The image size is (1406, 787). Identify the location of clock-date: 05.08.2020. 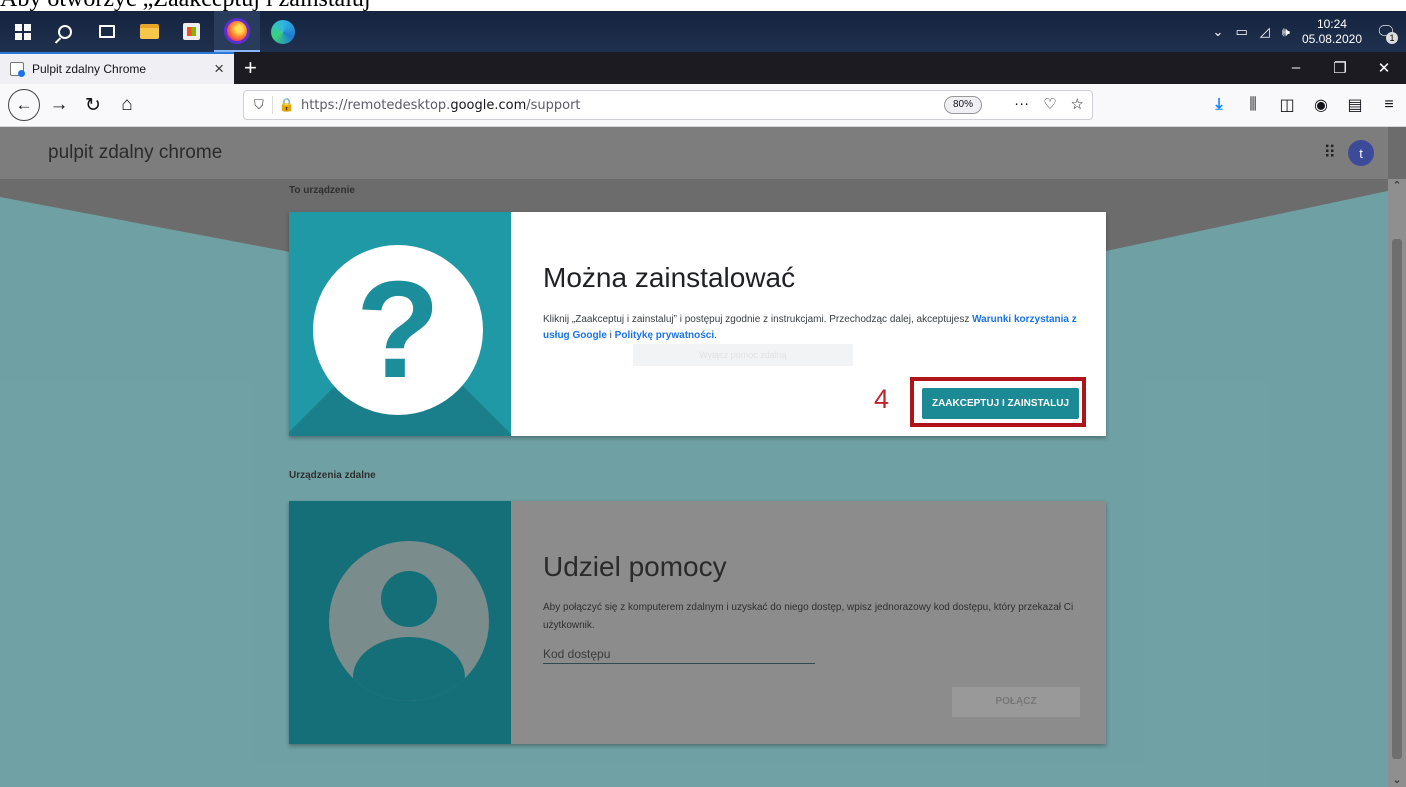
(1331, 38).